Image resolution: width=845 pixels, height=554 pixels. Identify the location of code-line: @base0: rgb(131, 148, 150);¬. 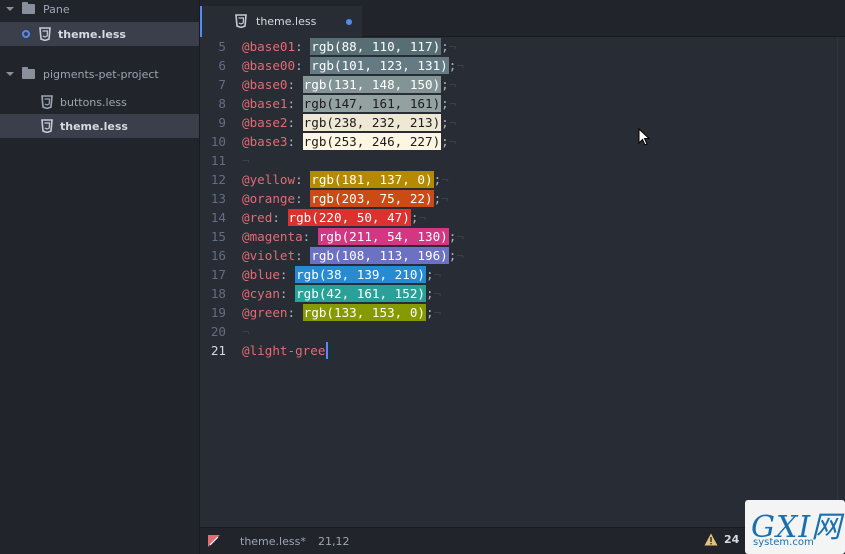
(349, 84).